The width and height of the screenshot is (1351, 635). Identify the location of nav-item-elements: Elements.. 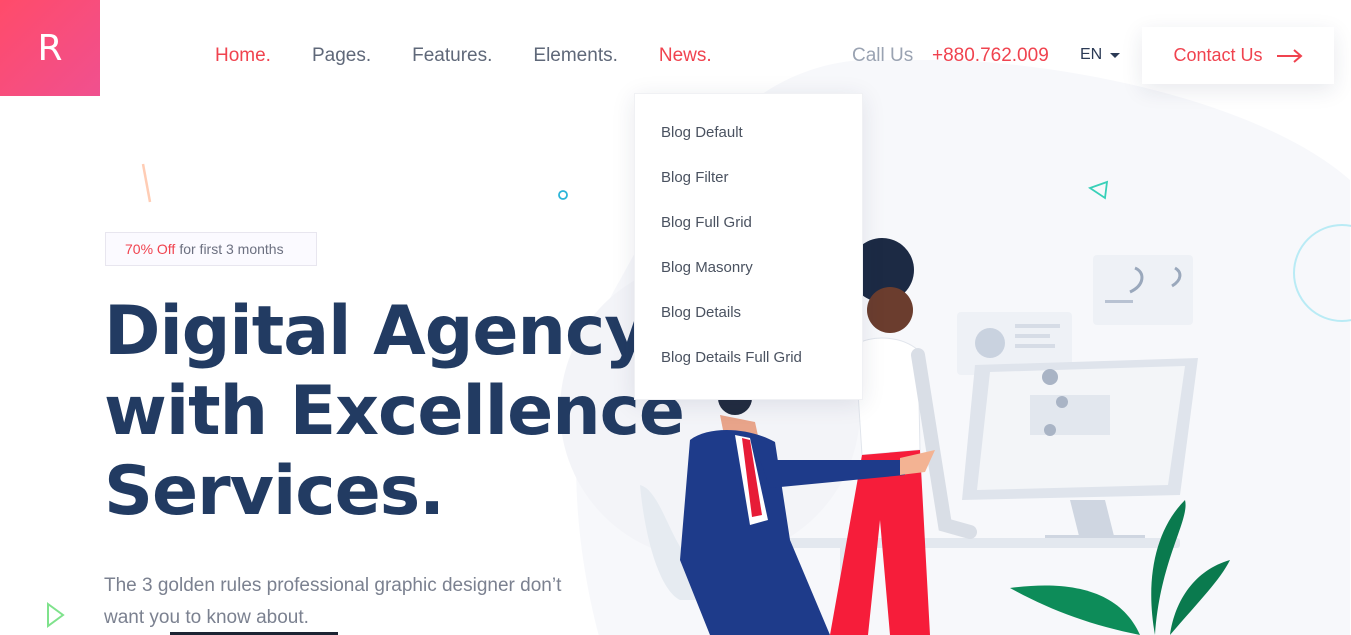
(575, 56).